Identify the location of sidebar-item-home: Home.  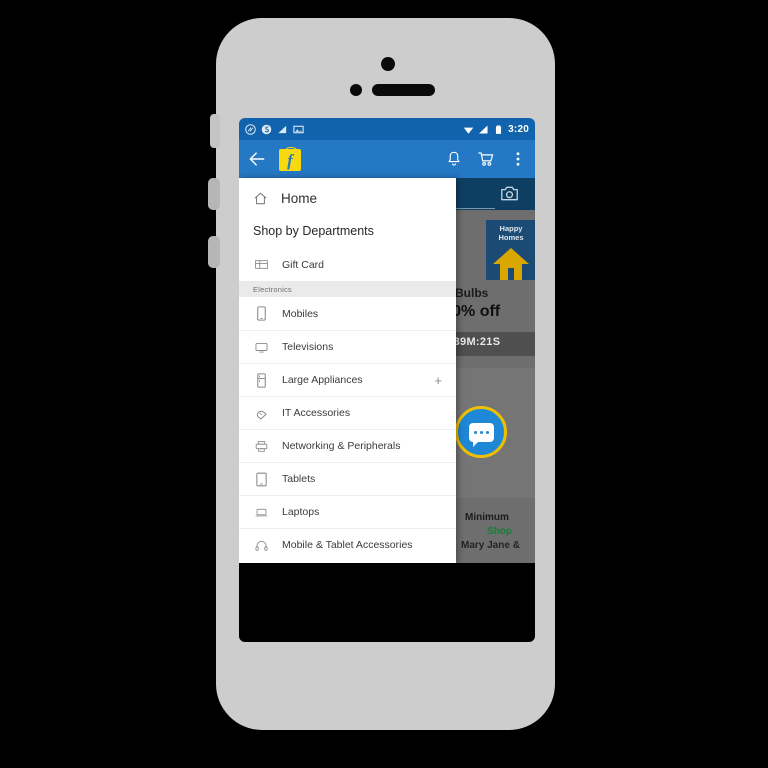
(347, 198).